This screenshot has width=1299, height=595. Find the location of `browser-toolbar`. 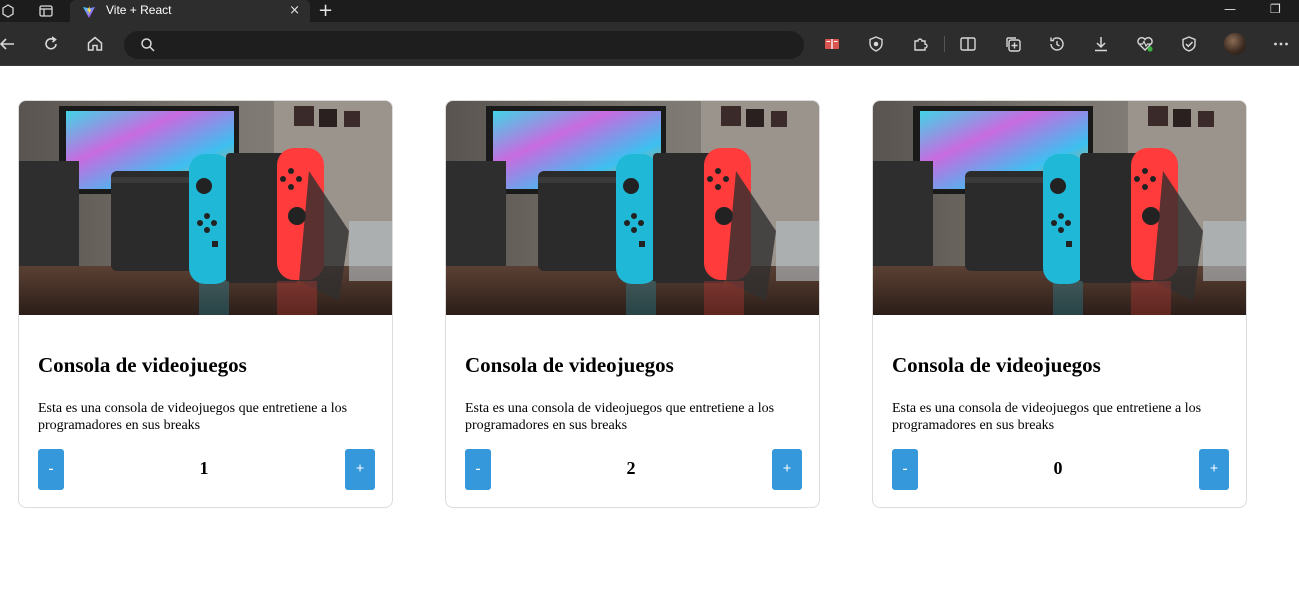

browser-toolbar is located at coordinates (649, 44).